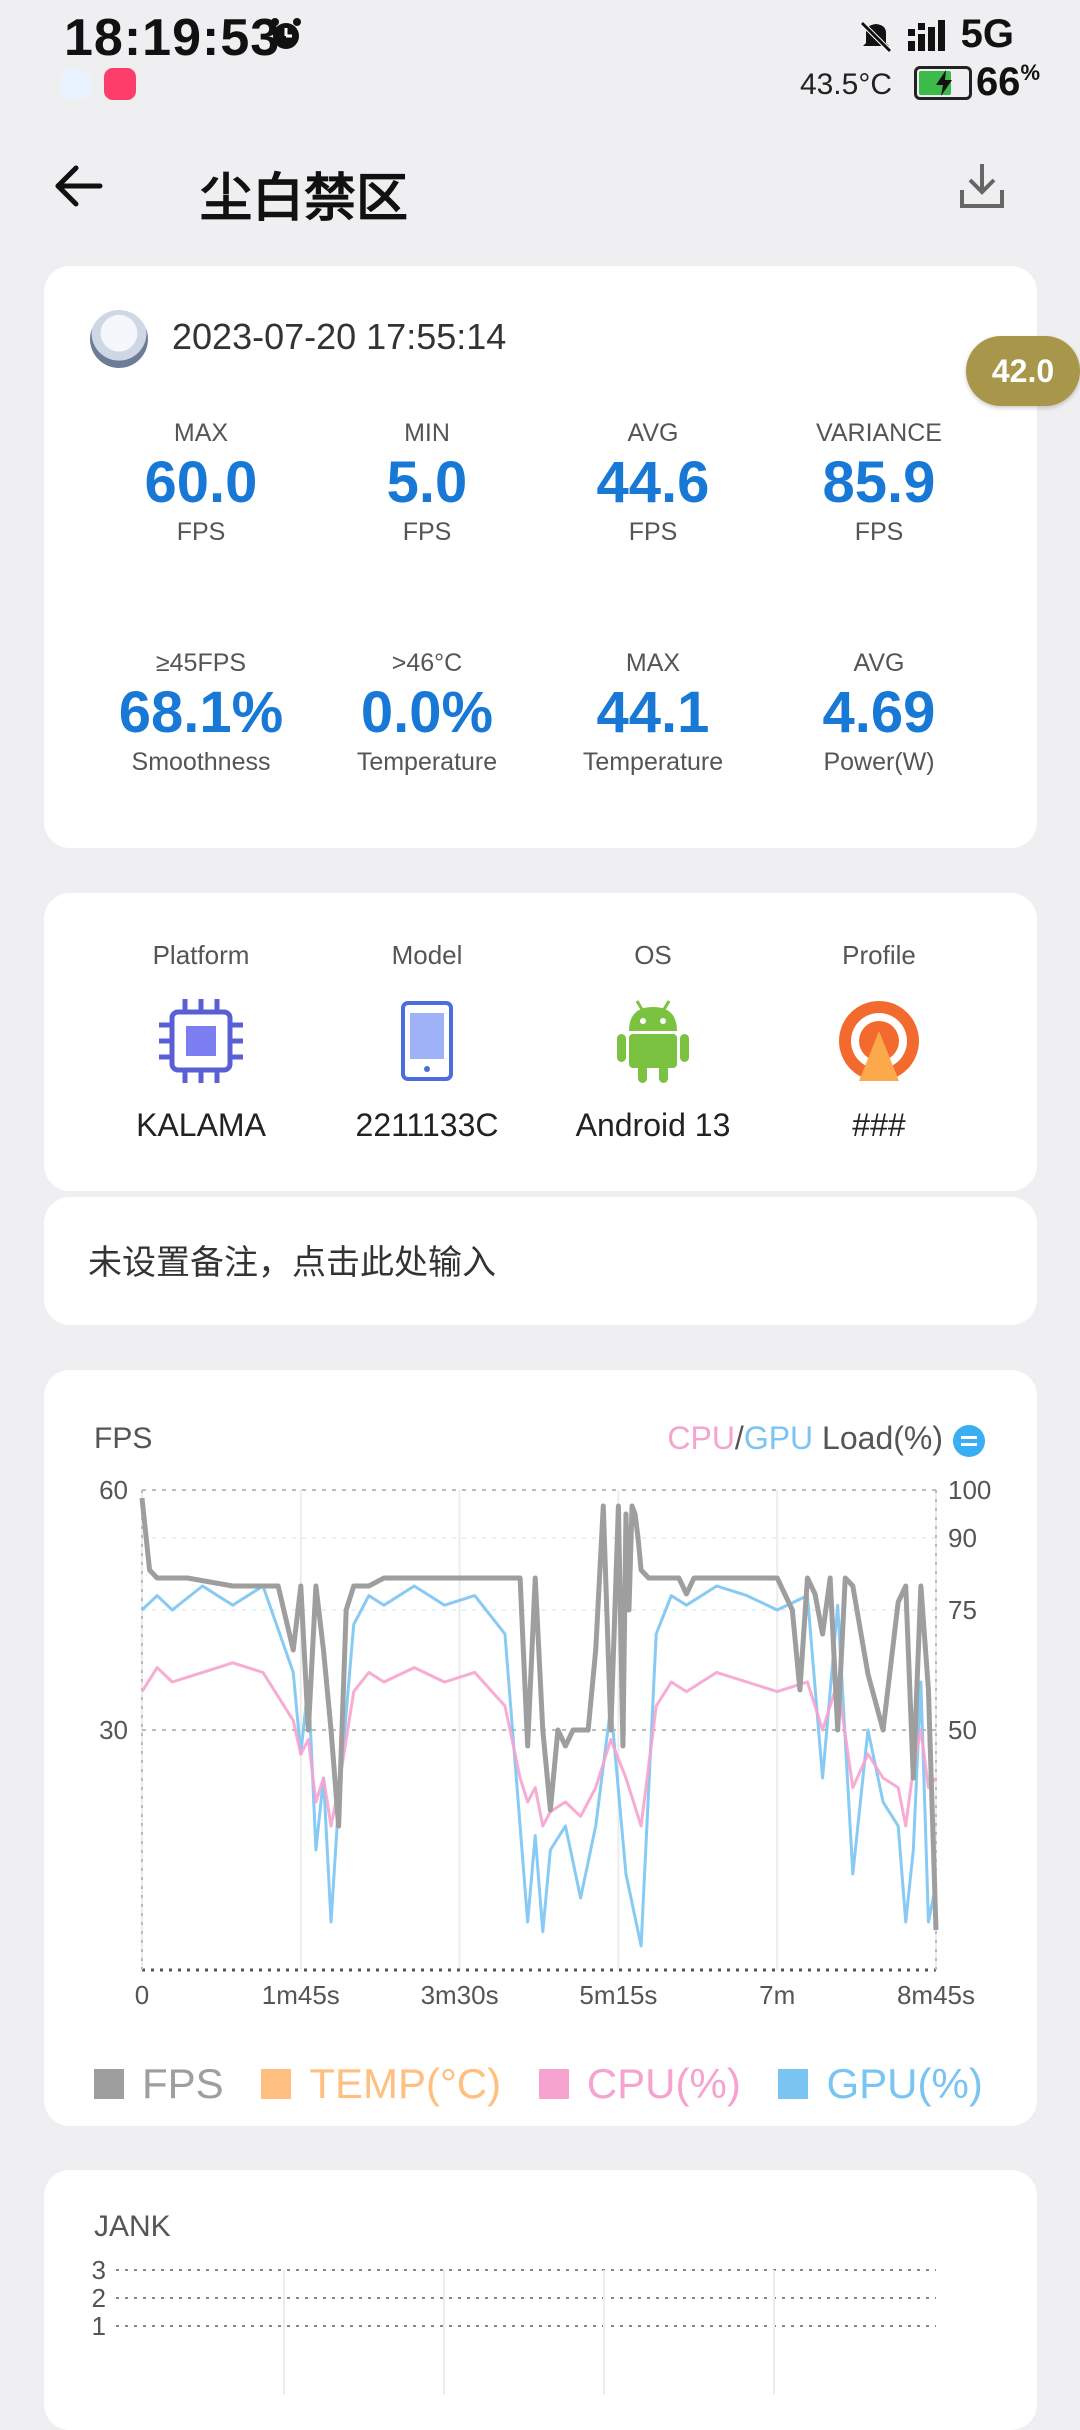 The image size is (1080, 2430). What do you see at coordinates (879, 712) in the screenshot?
I see `stat-avg-power: AVG 4.69 Power(W)` at bounding box center [879, 712].